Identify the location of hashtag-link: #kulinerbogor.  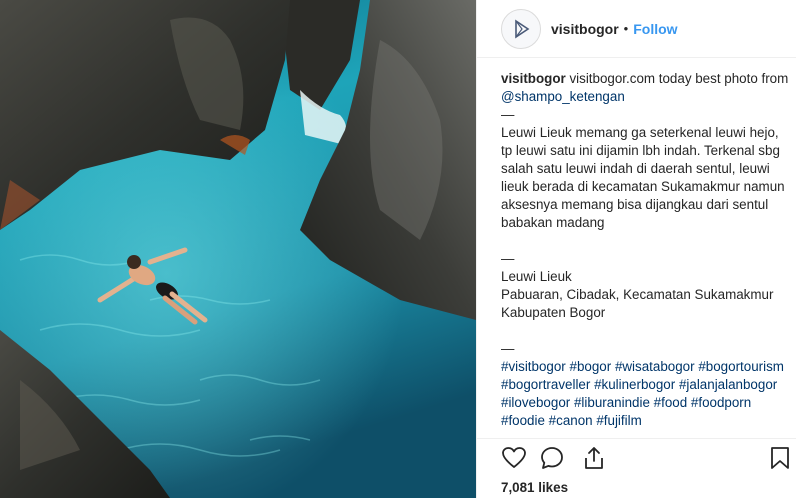
(634, 384).